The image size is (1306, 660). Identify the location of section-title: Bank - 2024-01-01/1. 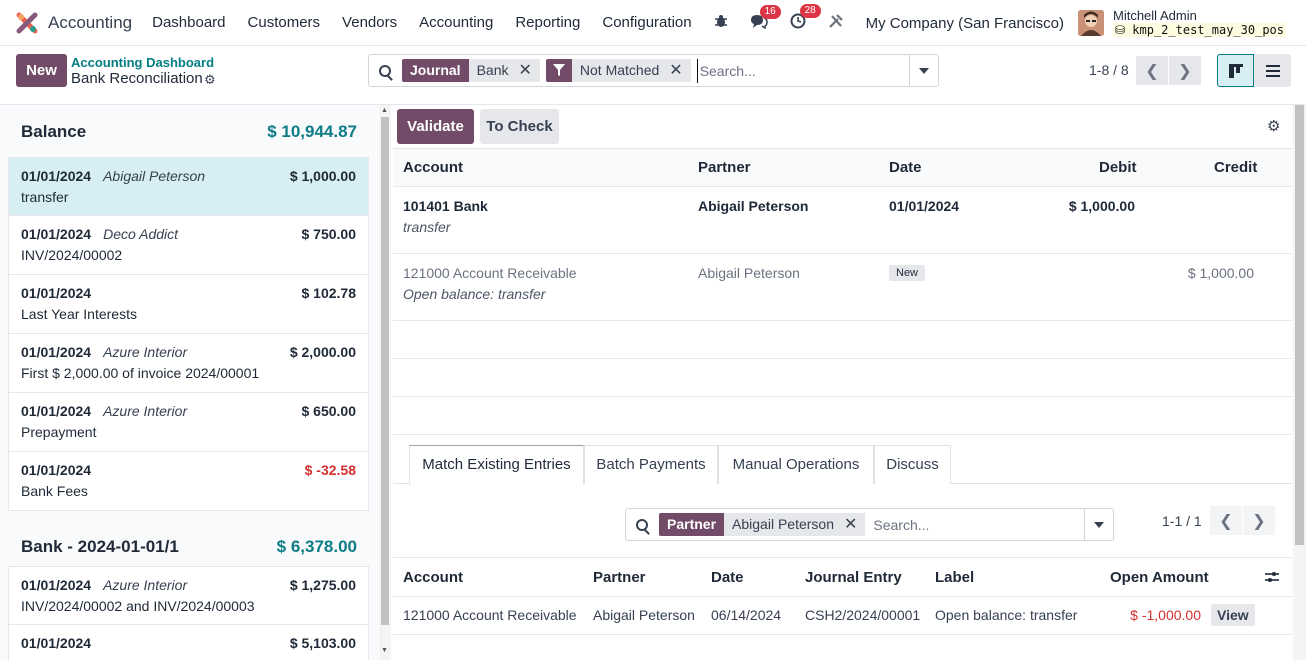
(100, 546).